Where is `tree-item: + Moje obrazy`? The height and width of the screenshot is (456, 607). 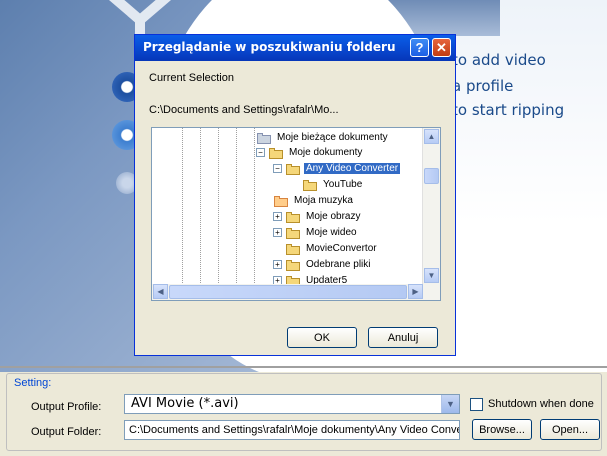
tree-item: + Moje obrazy is located at coordinates (317, 216).